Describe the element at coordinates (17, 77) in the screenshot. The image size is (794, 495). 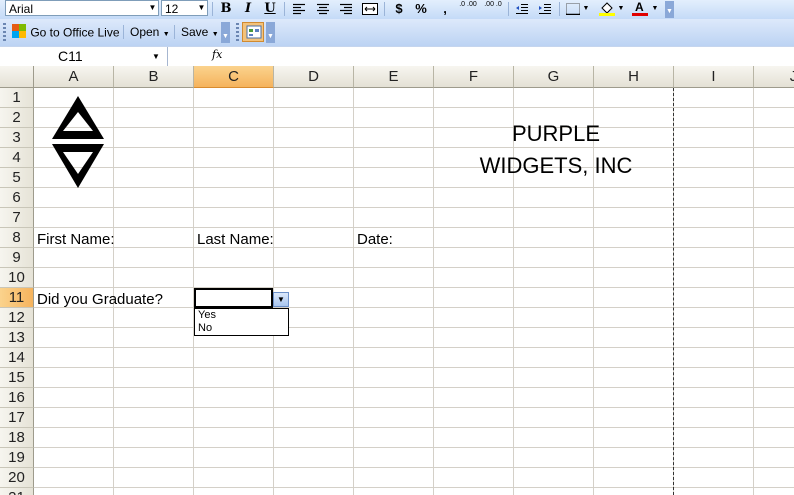
I see `select-all-corner` at that location.